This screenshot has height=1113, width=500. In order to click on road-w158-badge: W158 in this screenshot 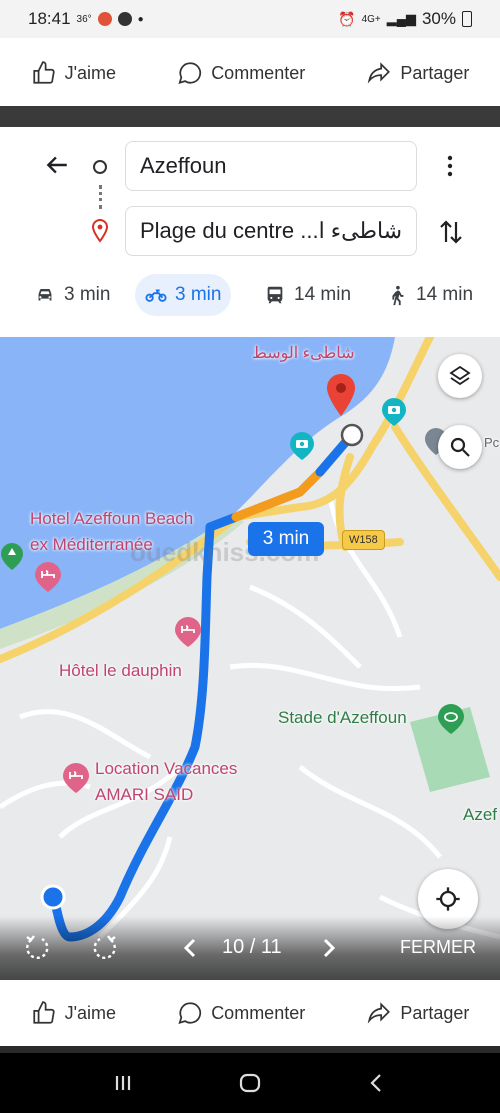, I will do `click(363, 540)`.